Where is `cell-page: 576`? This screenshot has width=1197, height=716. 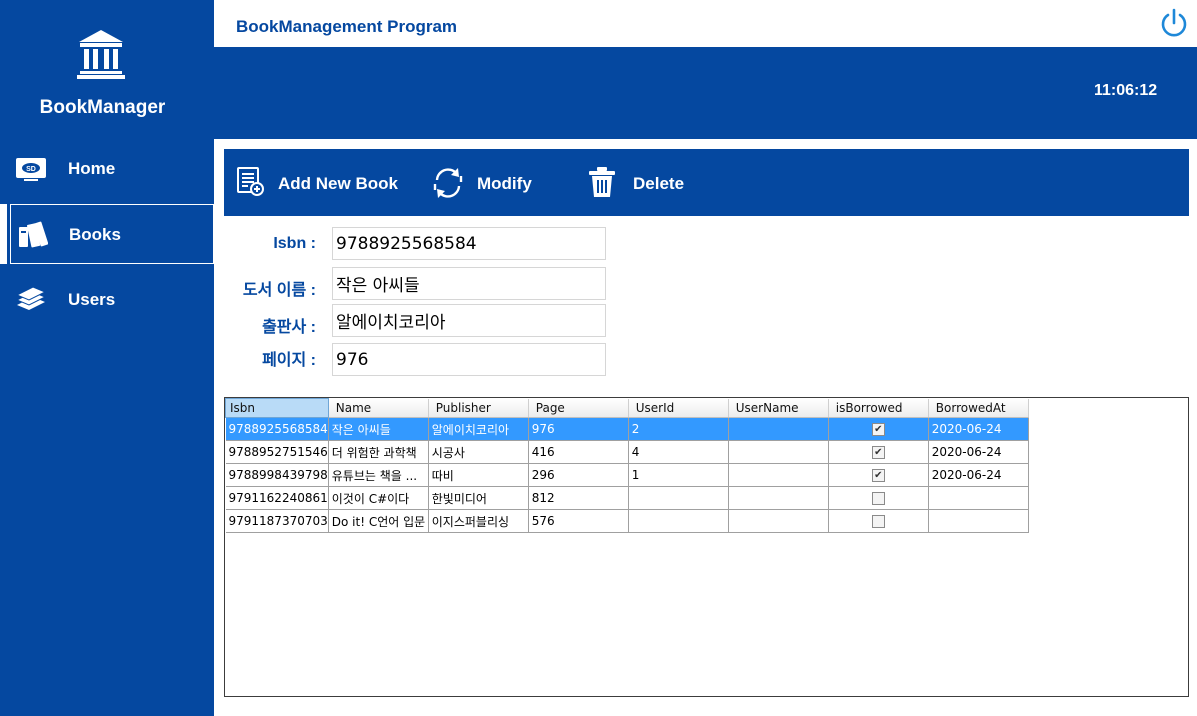
cell-page: 576 is located at coordinates (578, 521).